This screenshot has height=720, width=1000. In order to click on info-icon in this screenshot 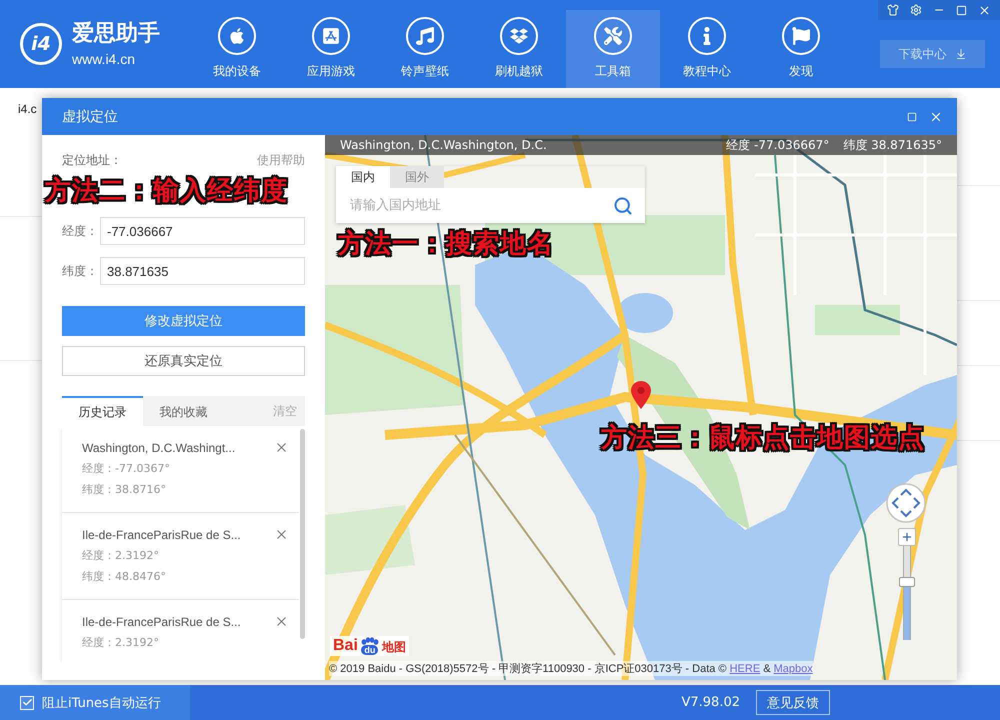, I will do `click(707, 36)`.